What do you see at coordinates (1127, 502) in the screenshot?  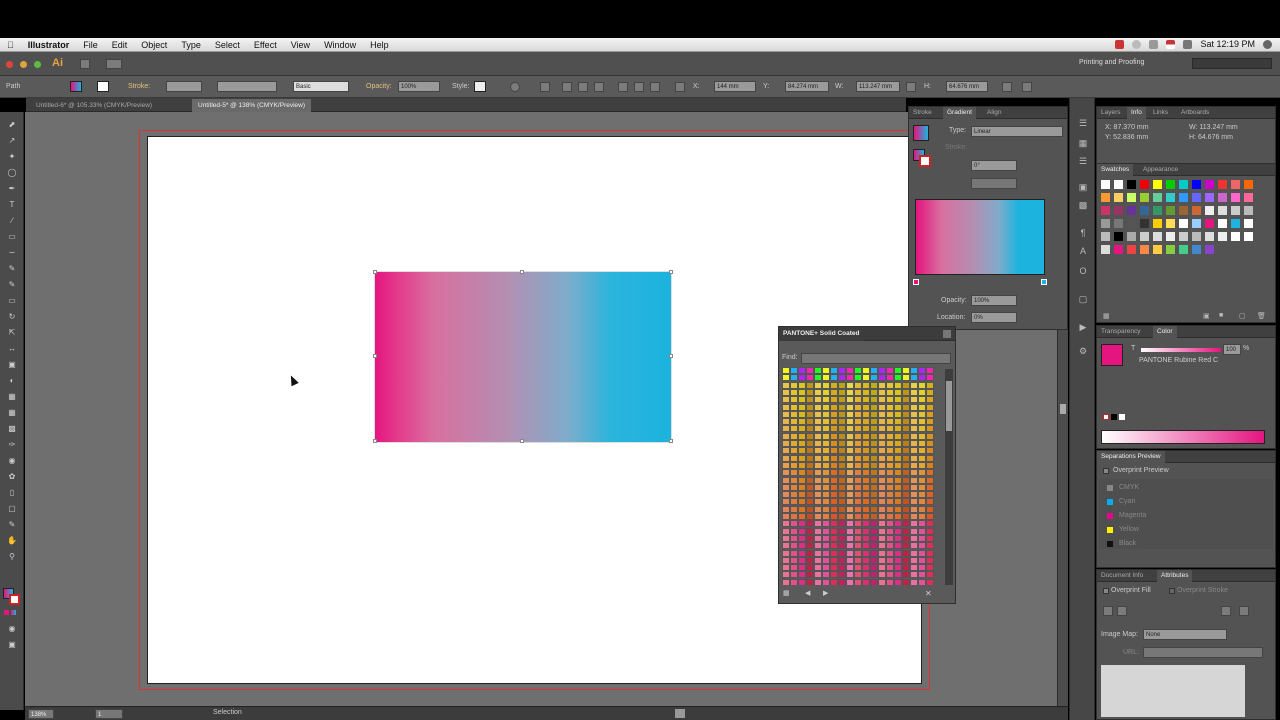 I see `ink-name: Cyan` at bounding box center [1127, 502].